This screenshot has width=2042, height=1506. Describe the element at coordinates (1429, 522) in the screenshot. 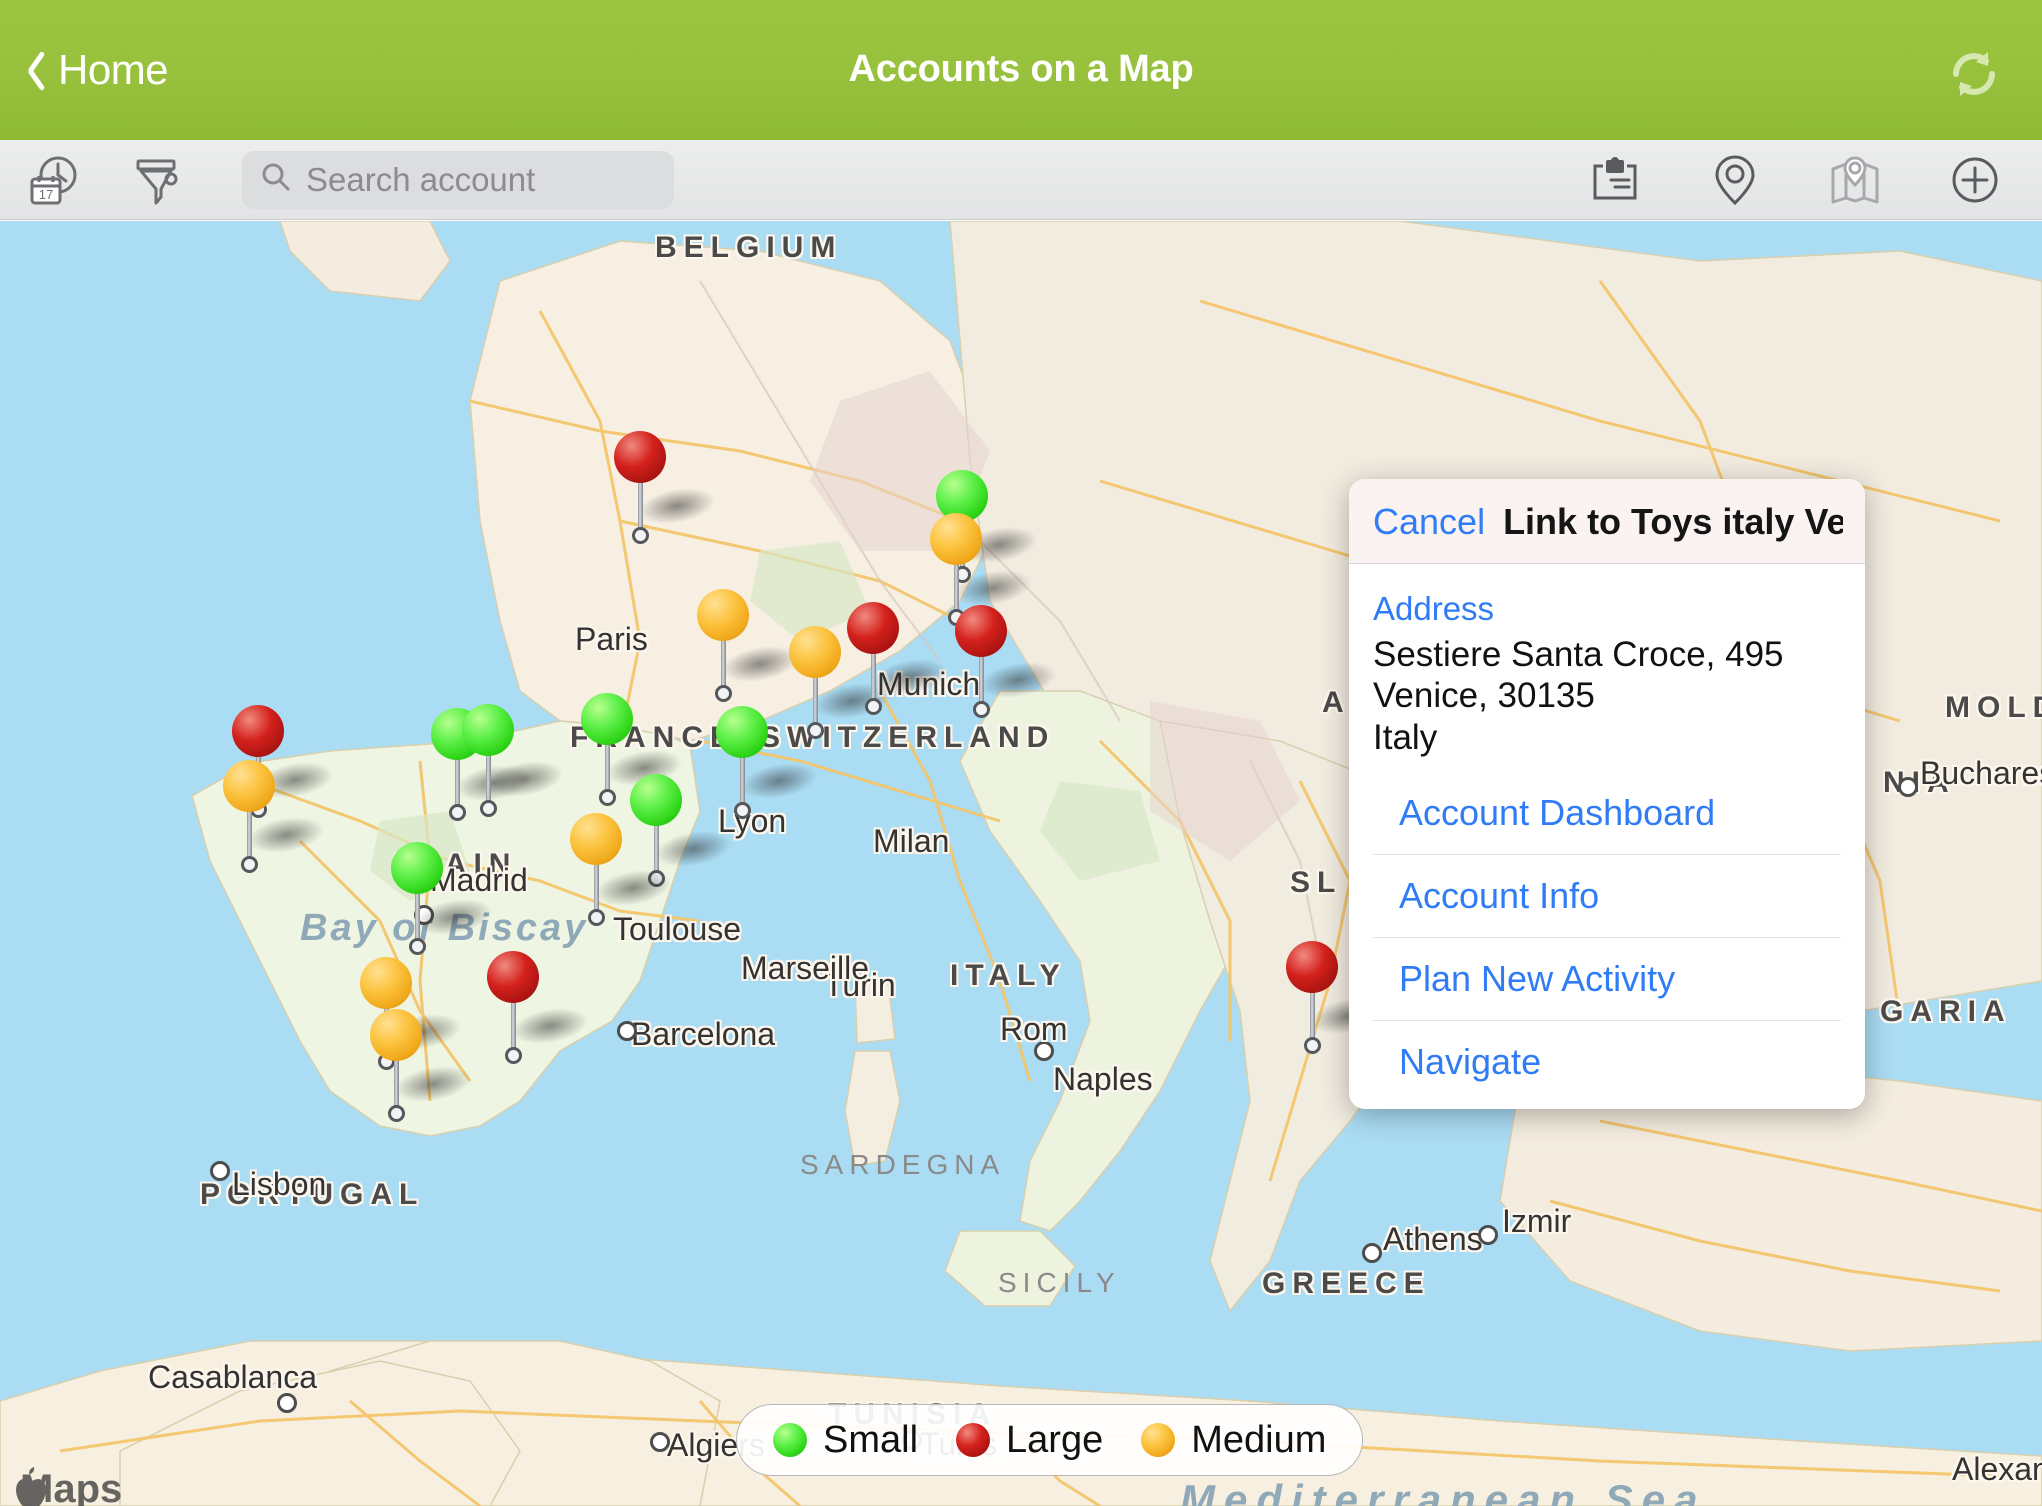

I see `cancel-button: Cancel` at that location.